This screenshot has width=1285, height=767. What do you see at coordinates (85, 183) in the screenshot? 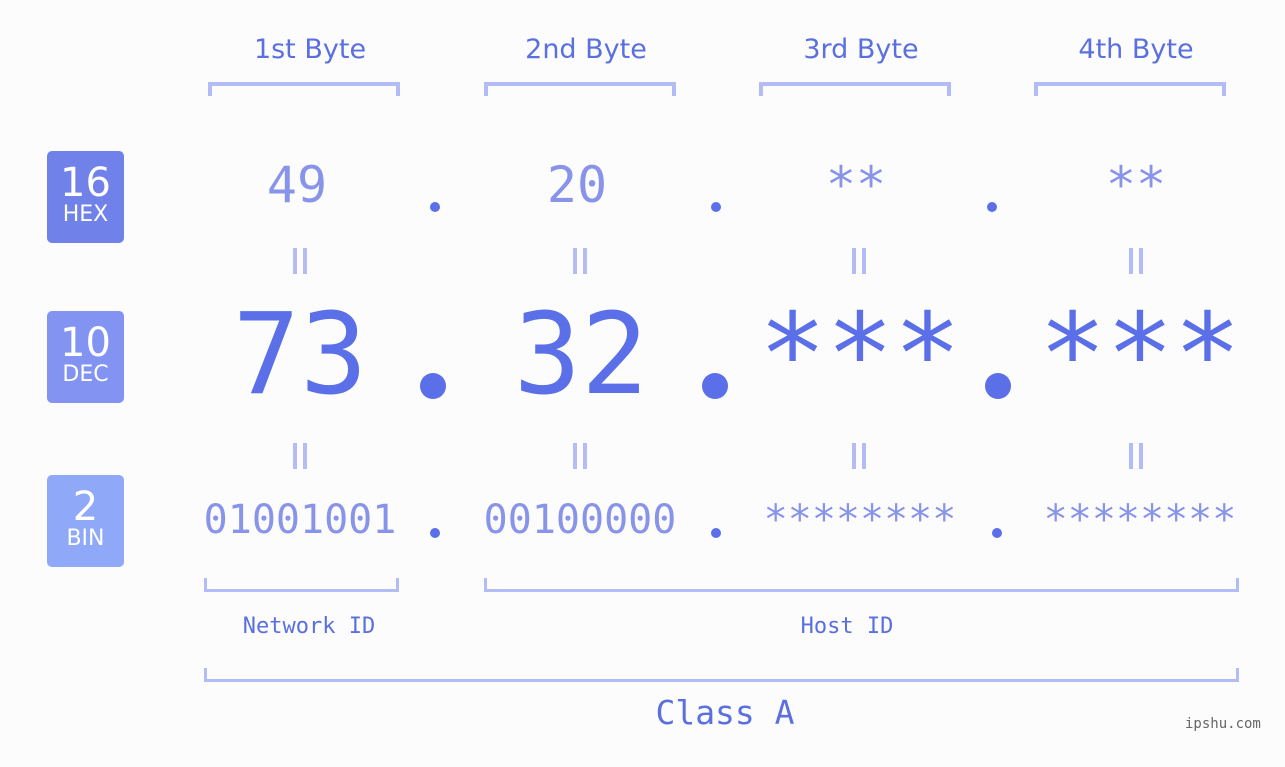
I see `hex-base-number: 16` at bounding box center [85, 183].